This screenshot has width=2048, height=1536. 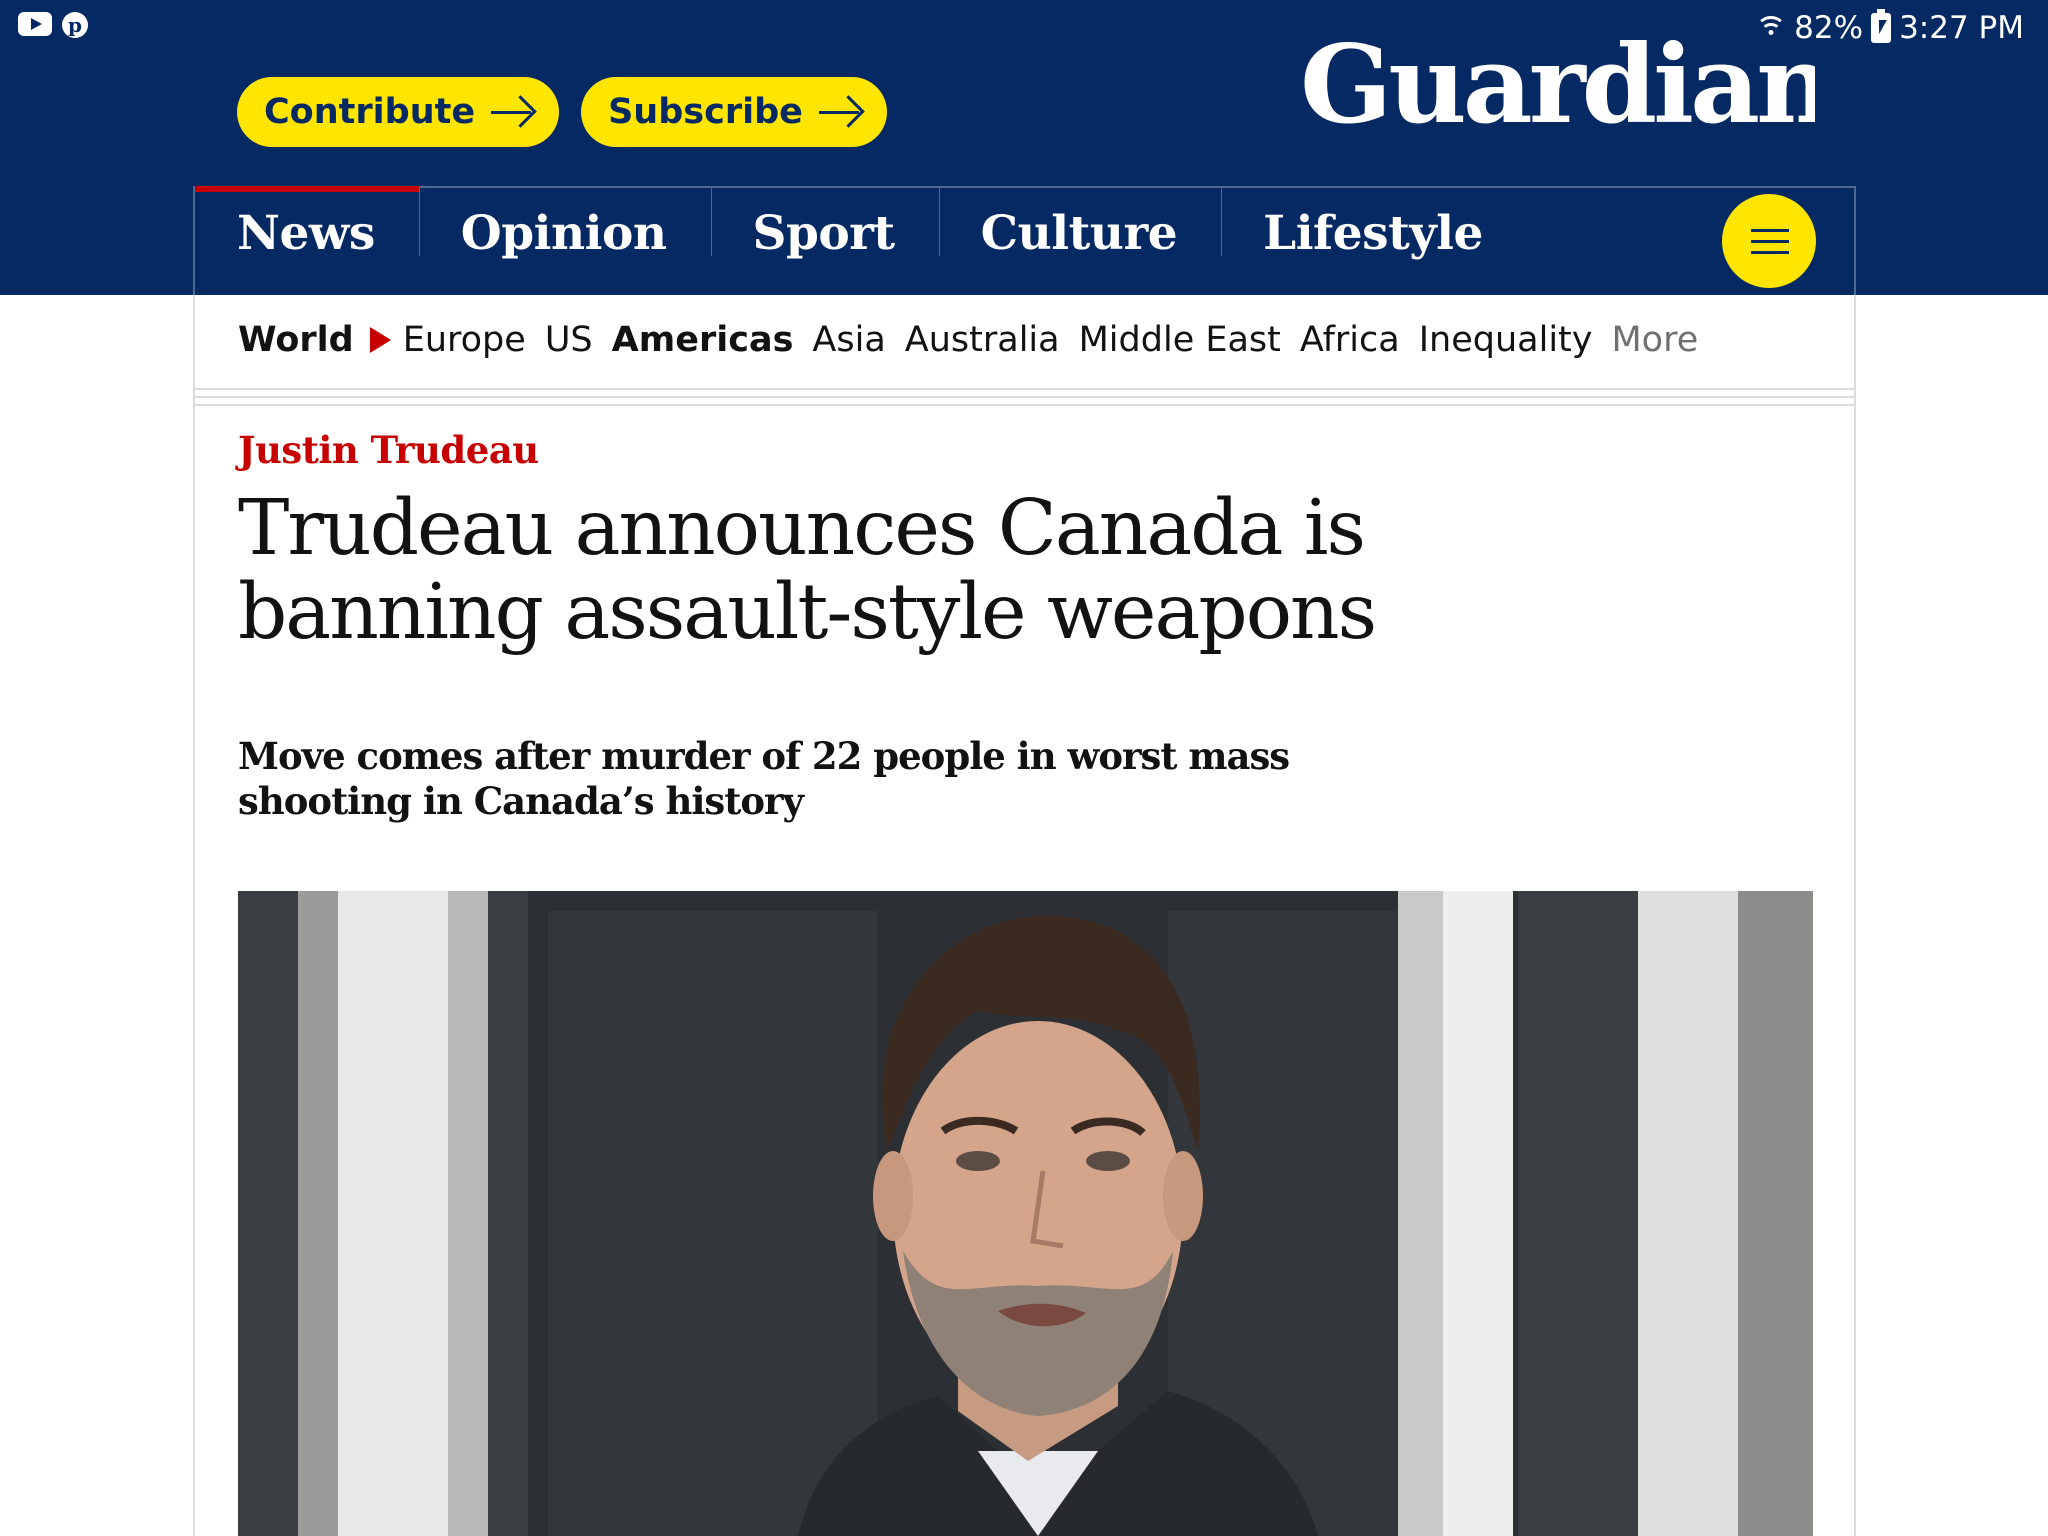 I want to click on pinterest-icon: p, so click(x=75, y=25).